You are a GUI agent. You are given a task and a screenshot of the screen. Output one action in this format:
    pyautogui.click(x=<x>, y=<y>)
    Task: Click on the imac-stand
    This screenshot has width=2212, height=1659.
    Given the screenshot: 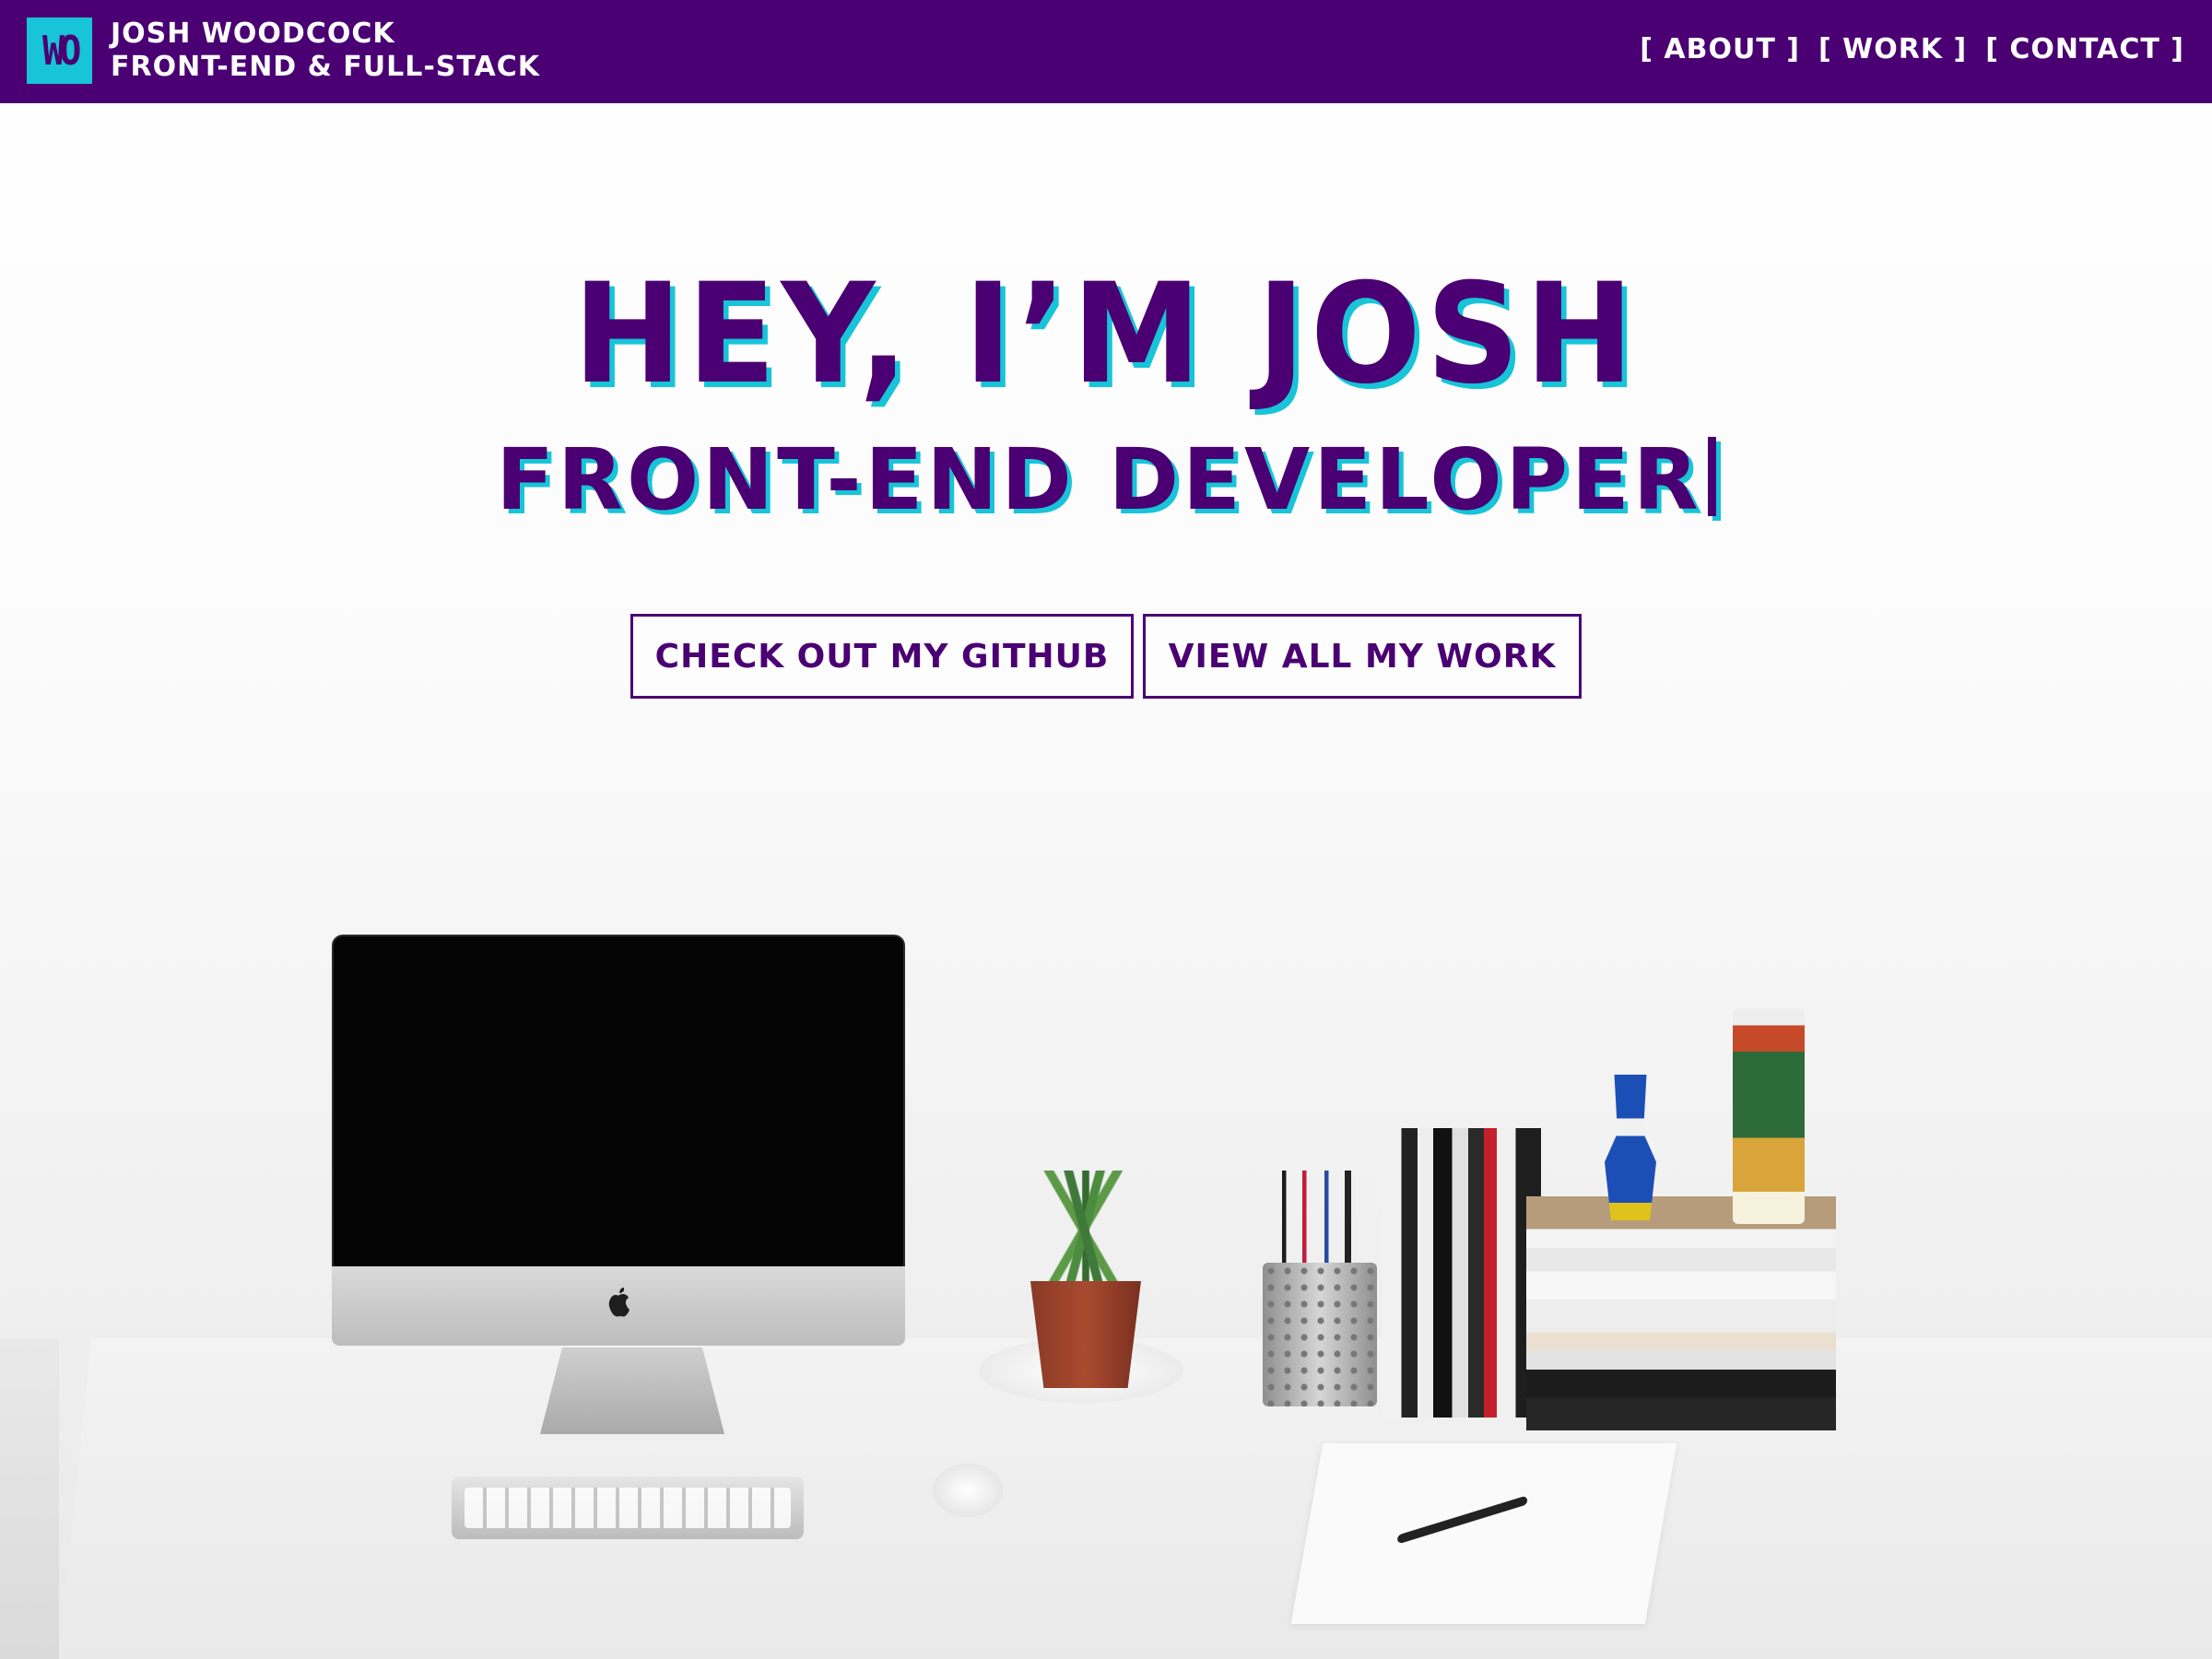 What is the action you would take?
    pyautogui.click(x=632, y=1390)
    